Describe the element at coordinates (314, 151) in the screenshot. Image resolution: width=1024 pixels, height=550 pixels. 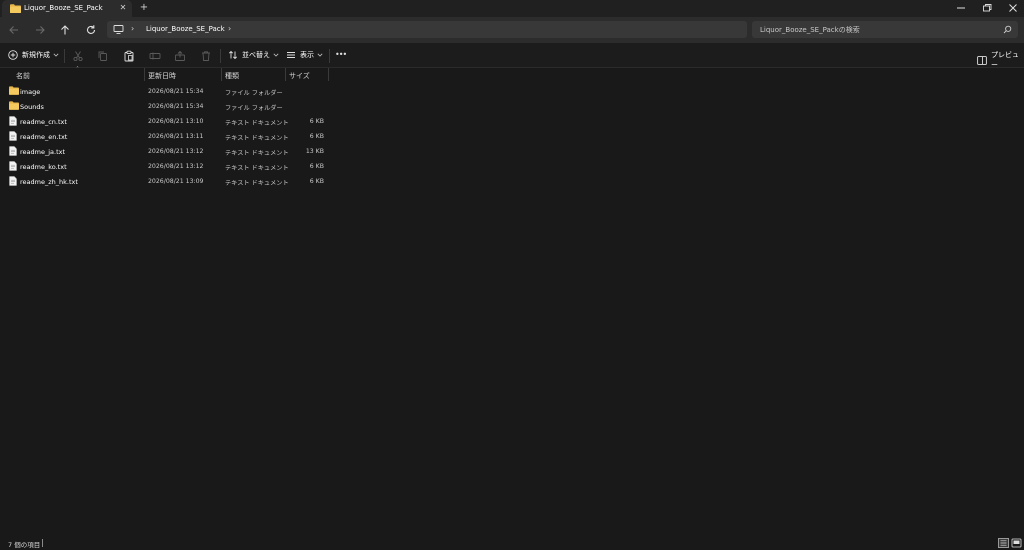
I see `file-size: 13 KB` at that location.